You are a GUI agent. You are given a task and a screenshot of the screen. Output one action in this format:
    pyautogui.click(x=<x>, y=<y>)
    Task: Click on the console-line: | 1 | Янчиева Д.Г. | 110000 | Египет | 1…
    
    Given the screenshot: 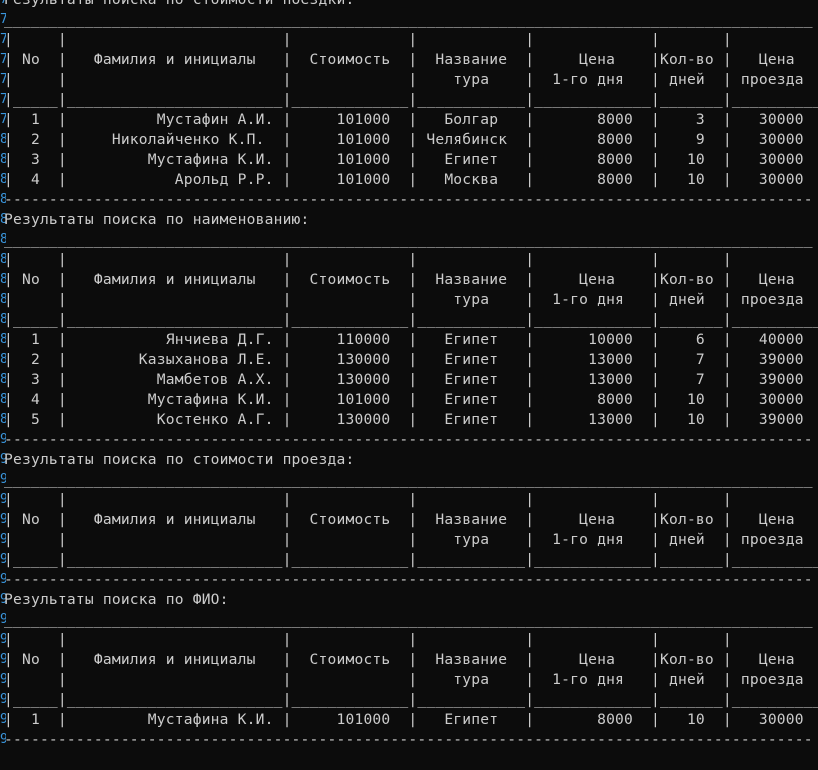 What is the action you would take?
    pyautogui.click(x=411, y=339)
    